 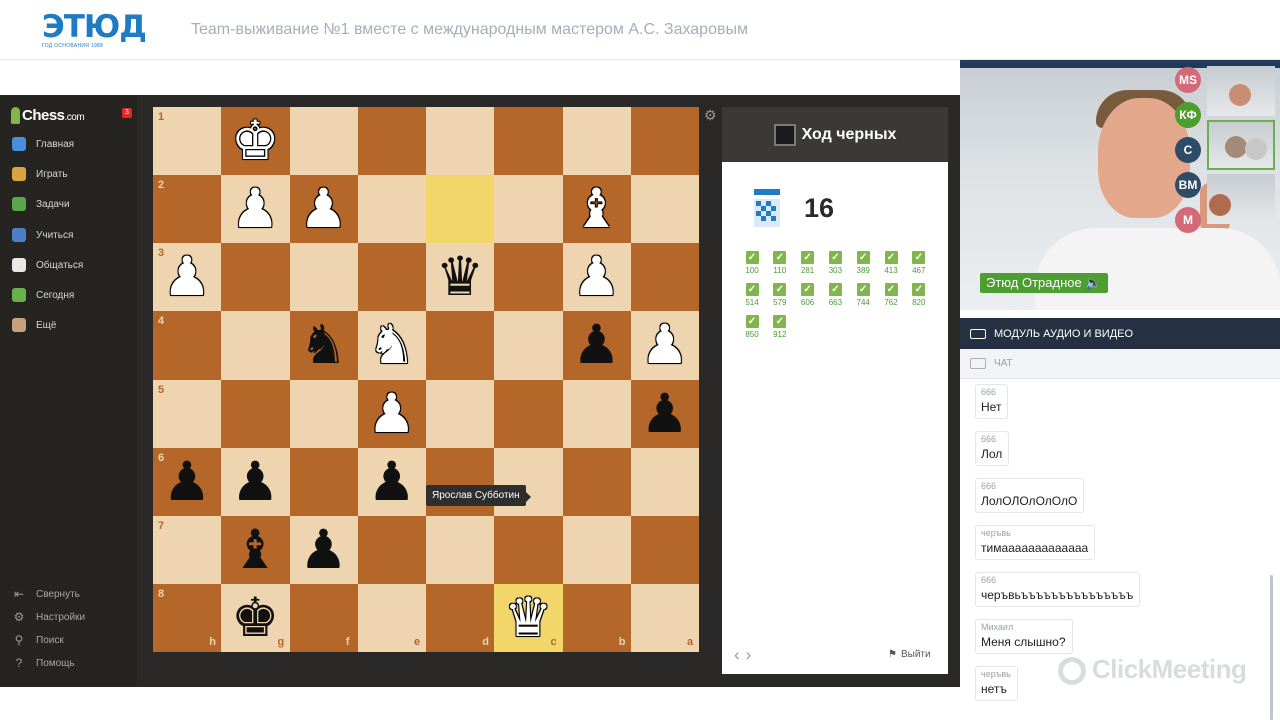 I want to click on chevron-left-icon: ‹, so click(x=740, y=654).